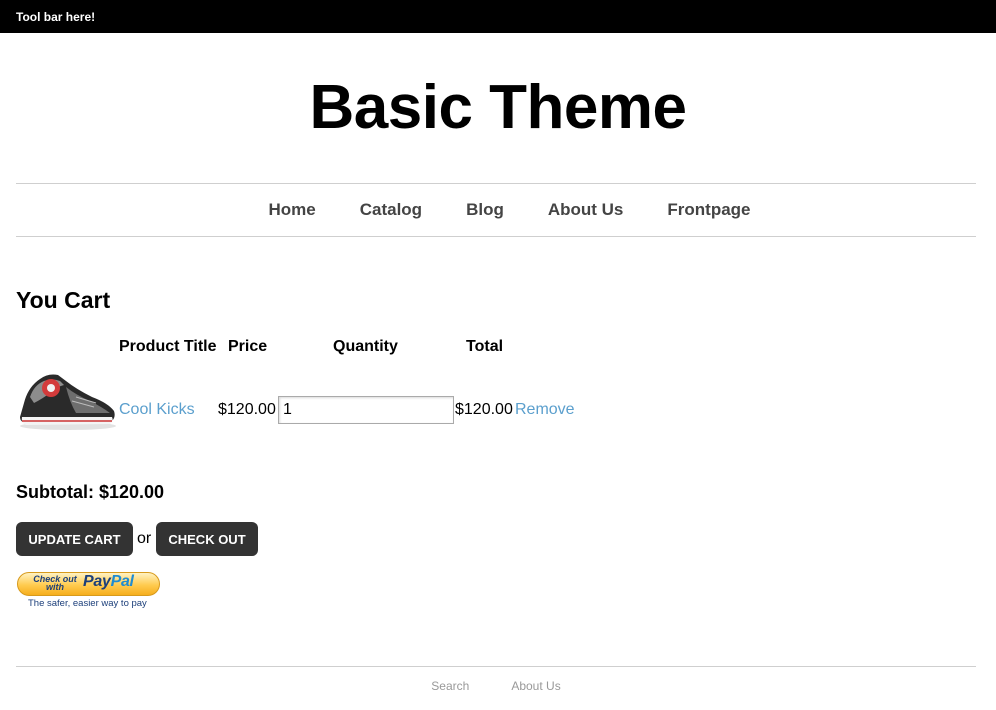 Image resolution: width=996 pixels, height=710 pixels. What do you see at coordinates (708, 210) in the screenshot?
I see `nav-frontpage: Frontpage` at bounding box center [708, 210].